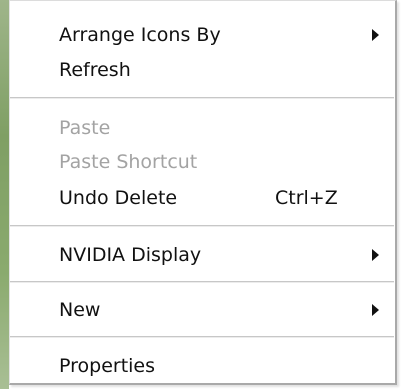  I want to click on menu-item-label: New, so click(80, 310).